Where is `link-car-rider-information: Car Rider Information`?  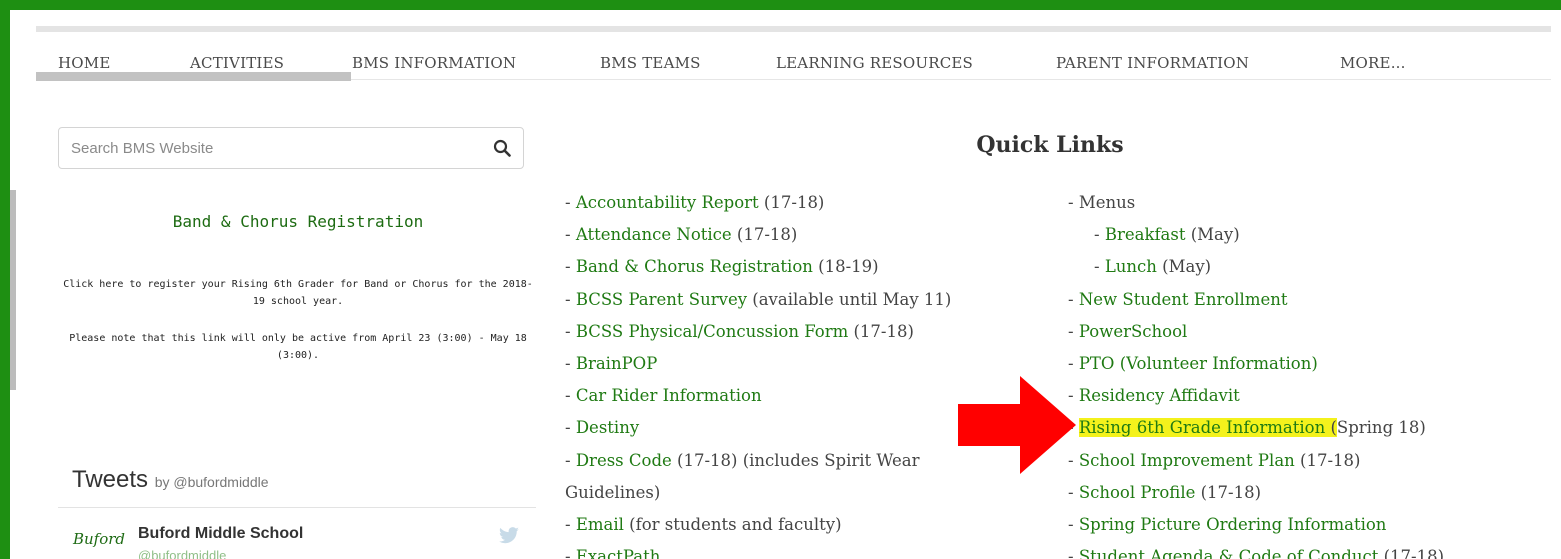
link-car-rider-information: Car Rider Information is located at coordinates (669, 395).